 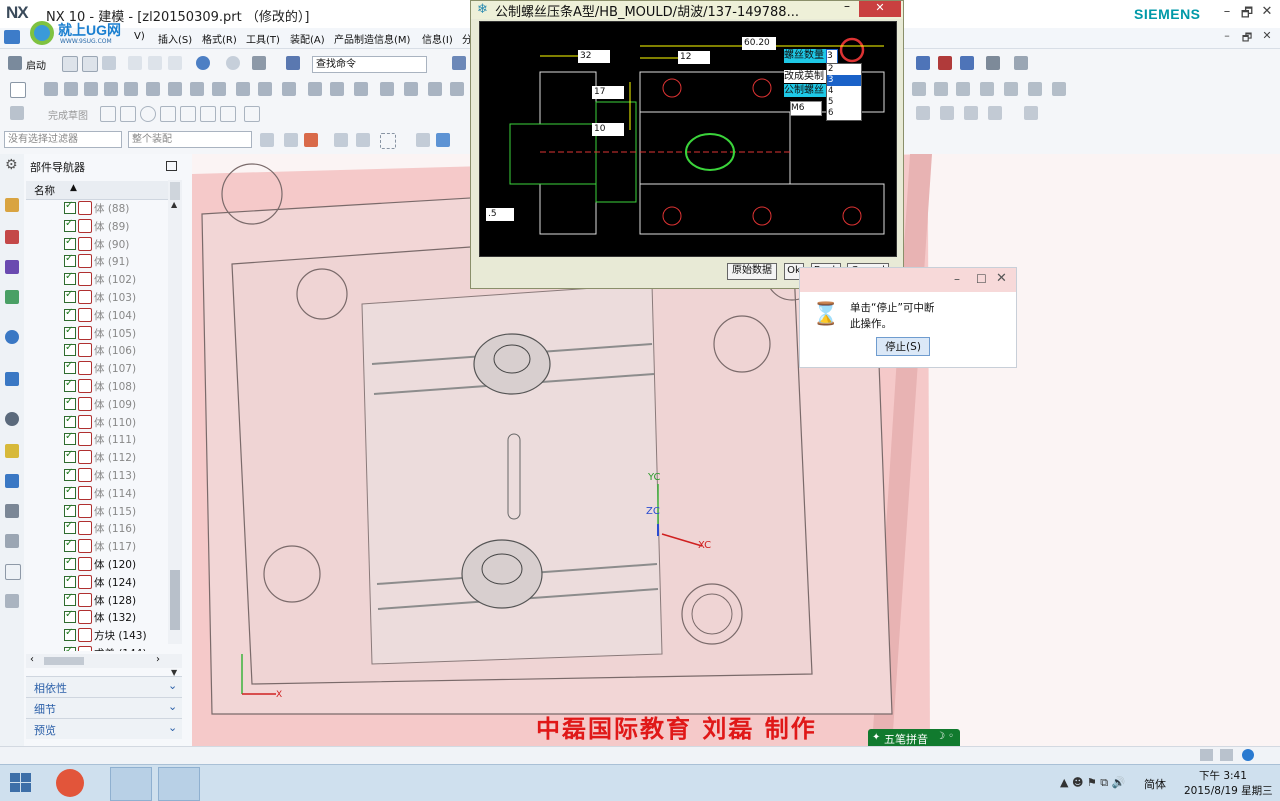 What do you see at coordinates (131, 784) in the screenshot?
I see `file-explorer-icon` at bounding box center [131, 784].